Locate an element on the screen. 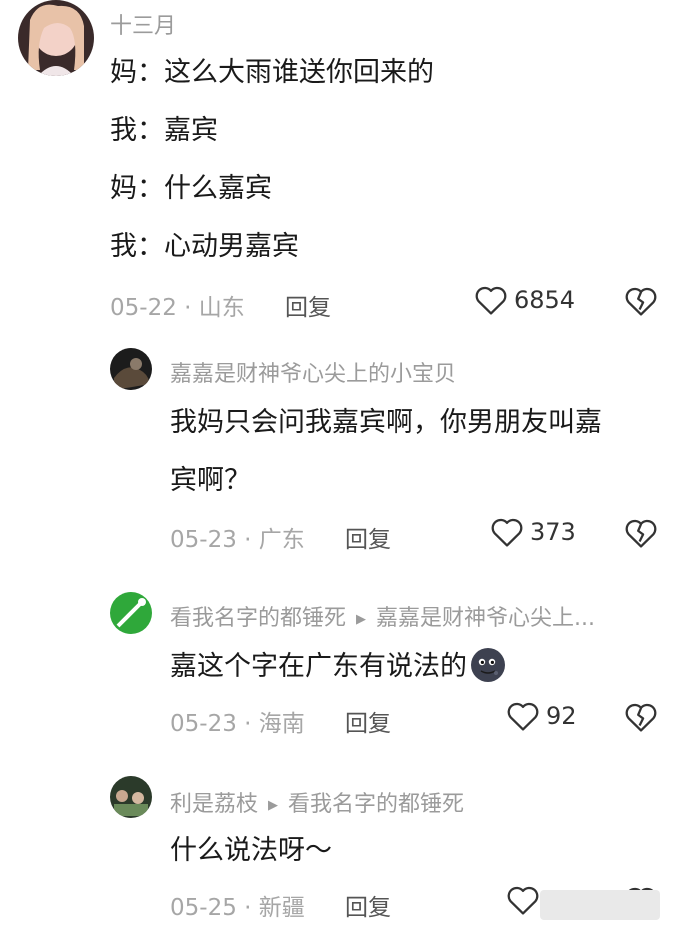  like-count: 6854 is located at coordinates (545, 300).